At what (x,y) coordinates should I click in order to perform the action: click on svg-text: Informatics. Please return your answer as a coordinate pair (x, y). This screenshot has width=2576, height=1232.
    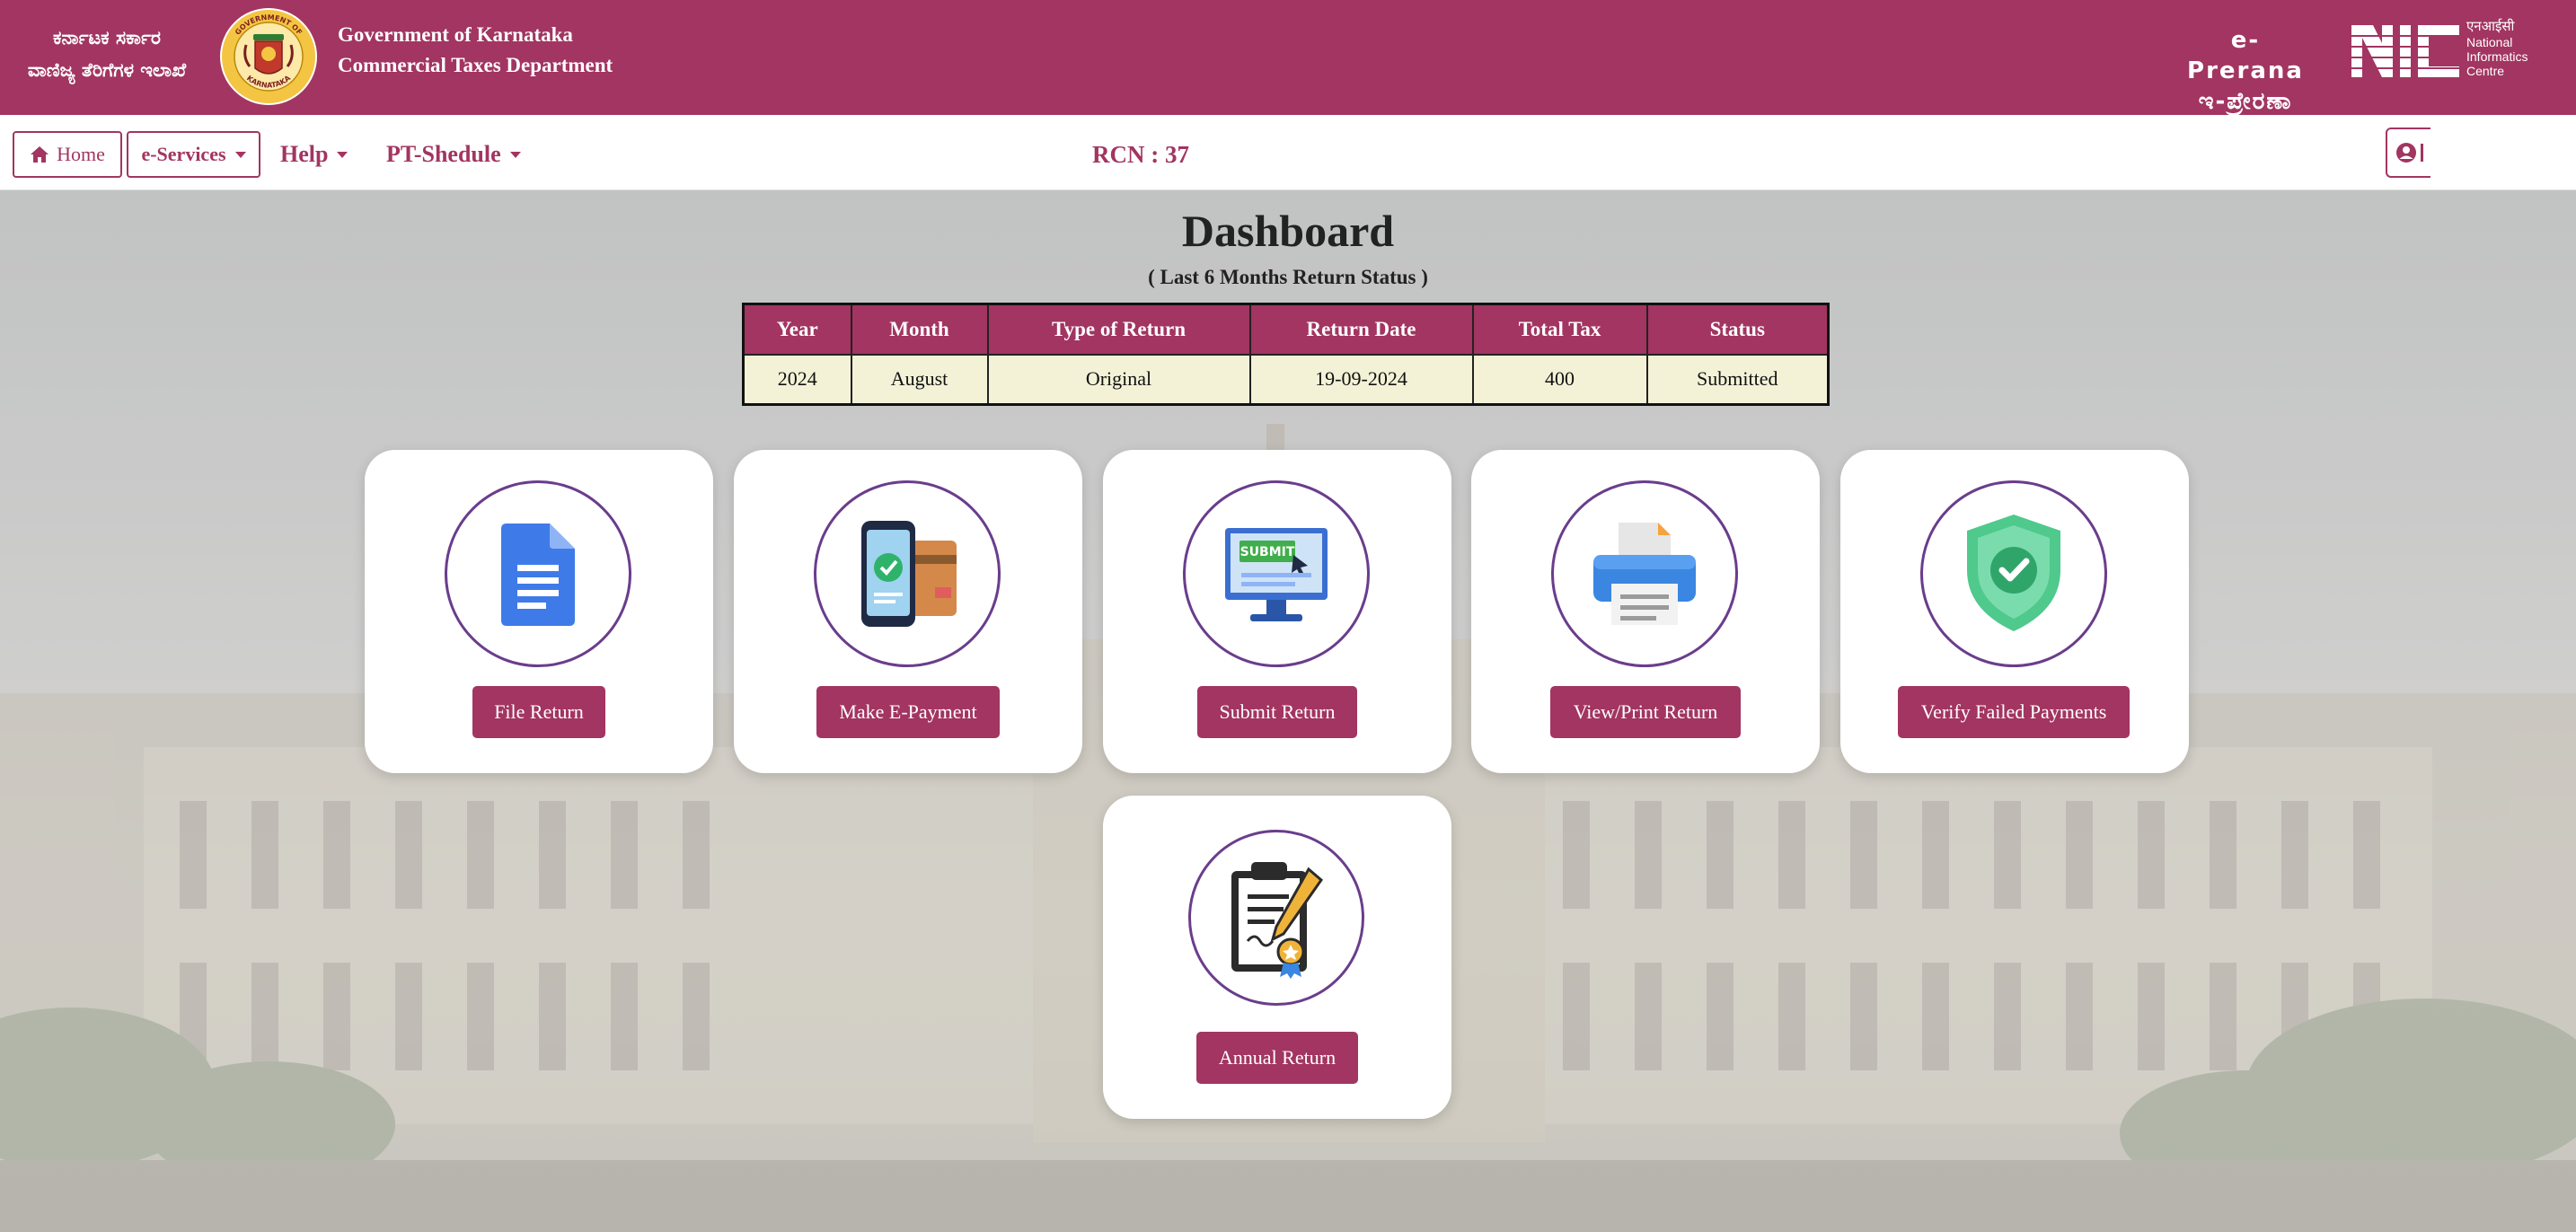
    Looking at the image, I should click on (2496, 56).